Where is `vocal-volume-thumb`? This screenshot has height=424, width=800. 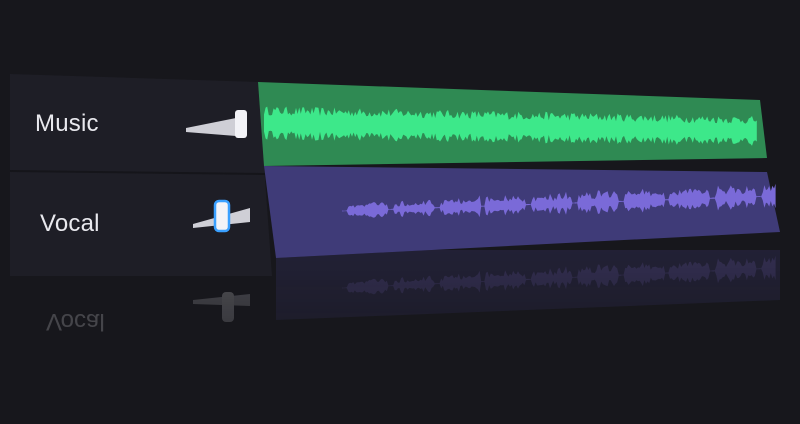
vocal-volume-thumb is located at coordinates (222, 216).